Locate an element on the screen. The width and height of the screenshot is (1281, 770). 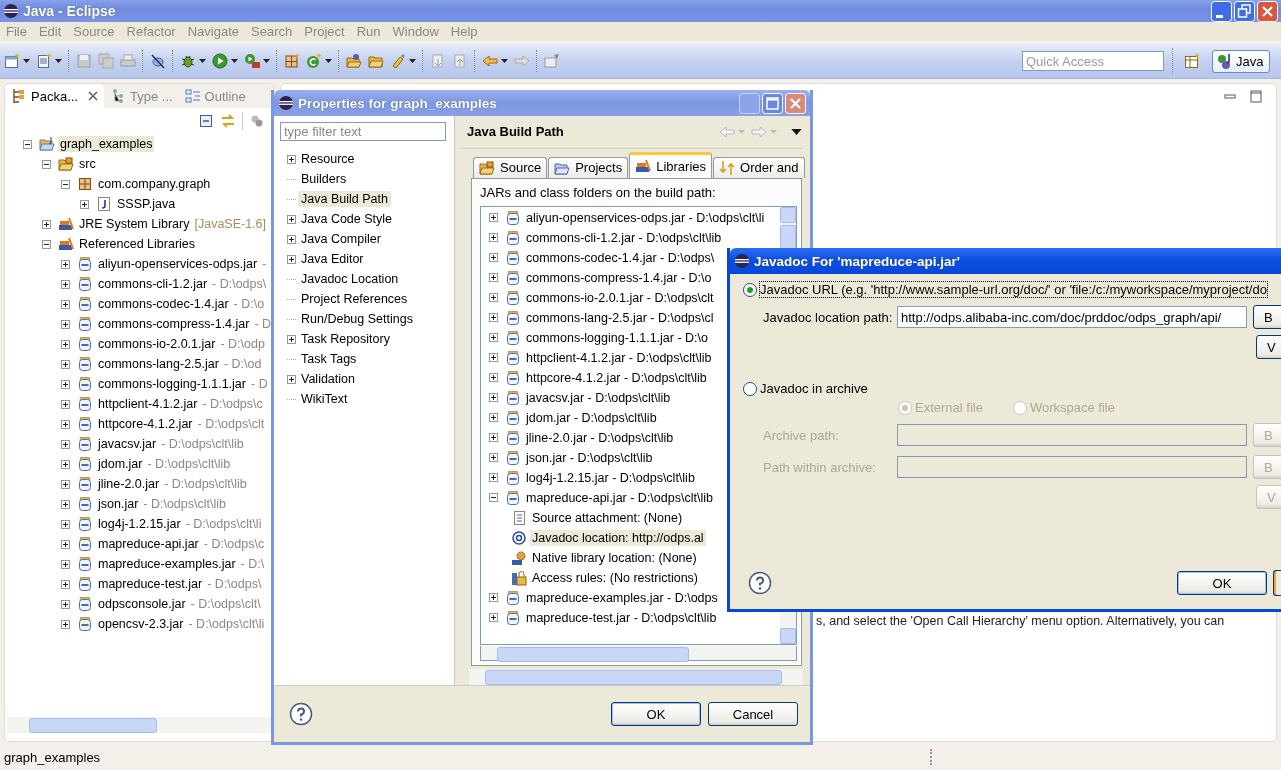
tab: Projects is located at coordinates (588, 167).